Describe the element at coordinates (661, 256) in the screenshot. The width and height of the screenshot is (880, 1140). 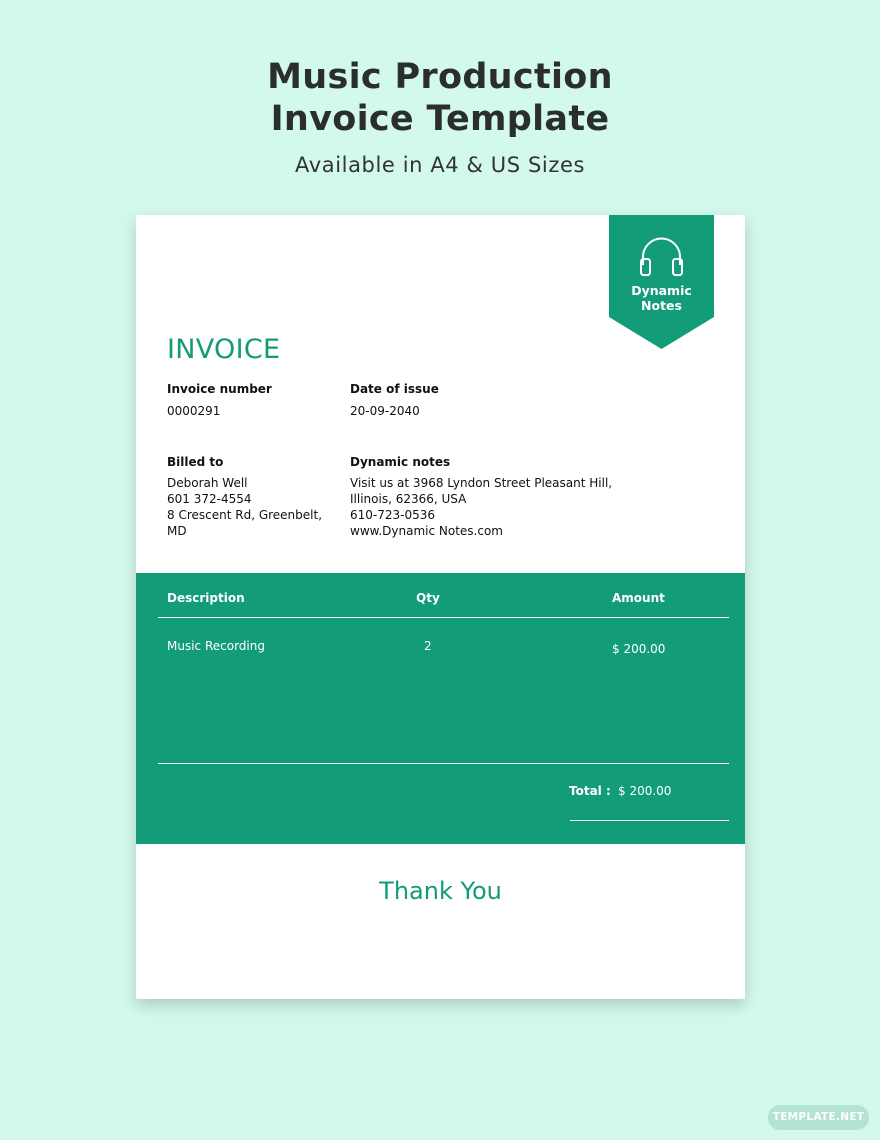
I see `headphones-icon` at that location.